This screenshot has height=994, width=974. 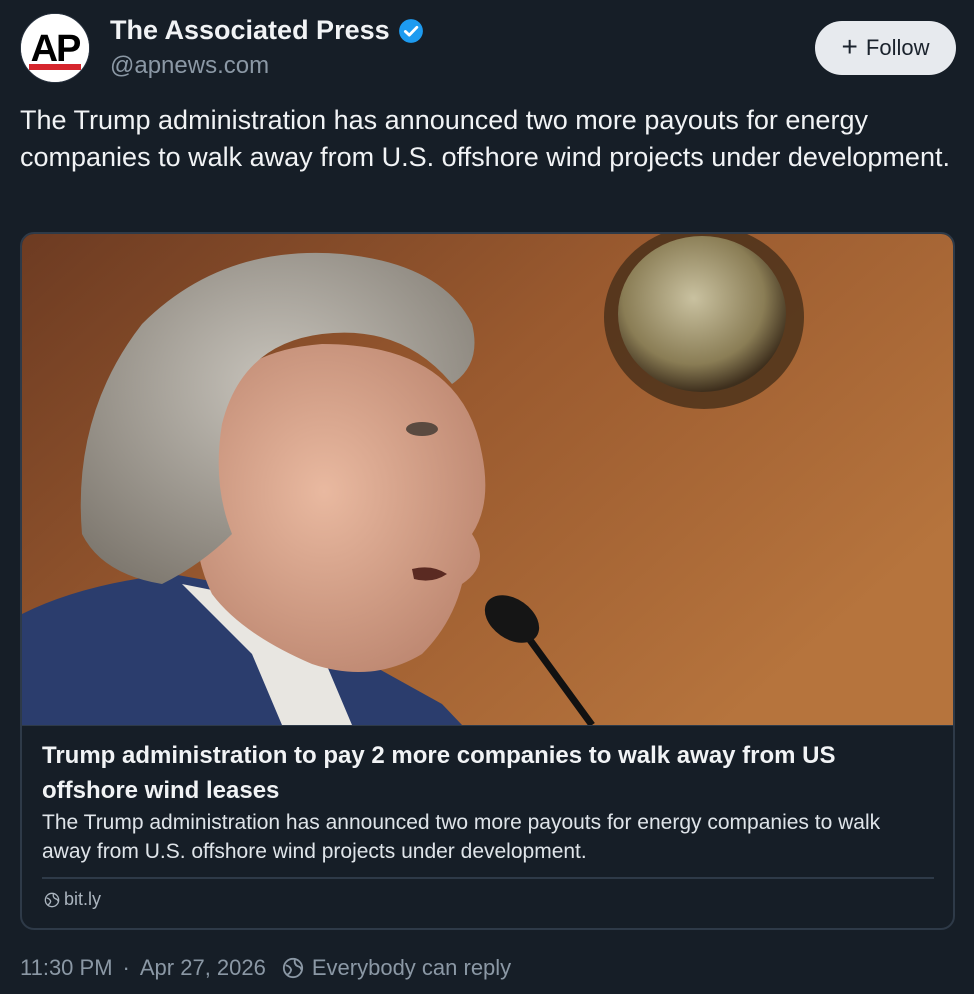 What do you see at coordinates (849, 46) in the screenshot?
I see `plus-icon: +` at bounding box center [849, 46].